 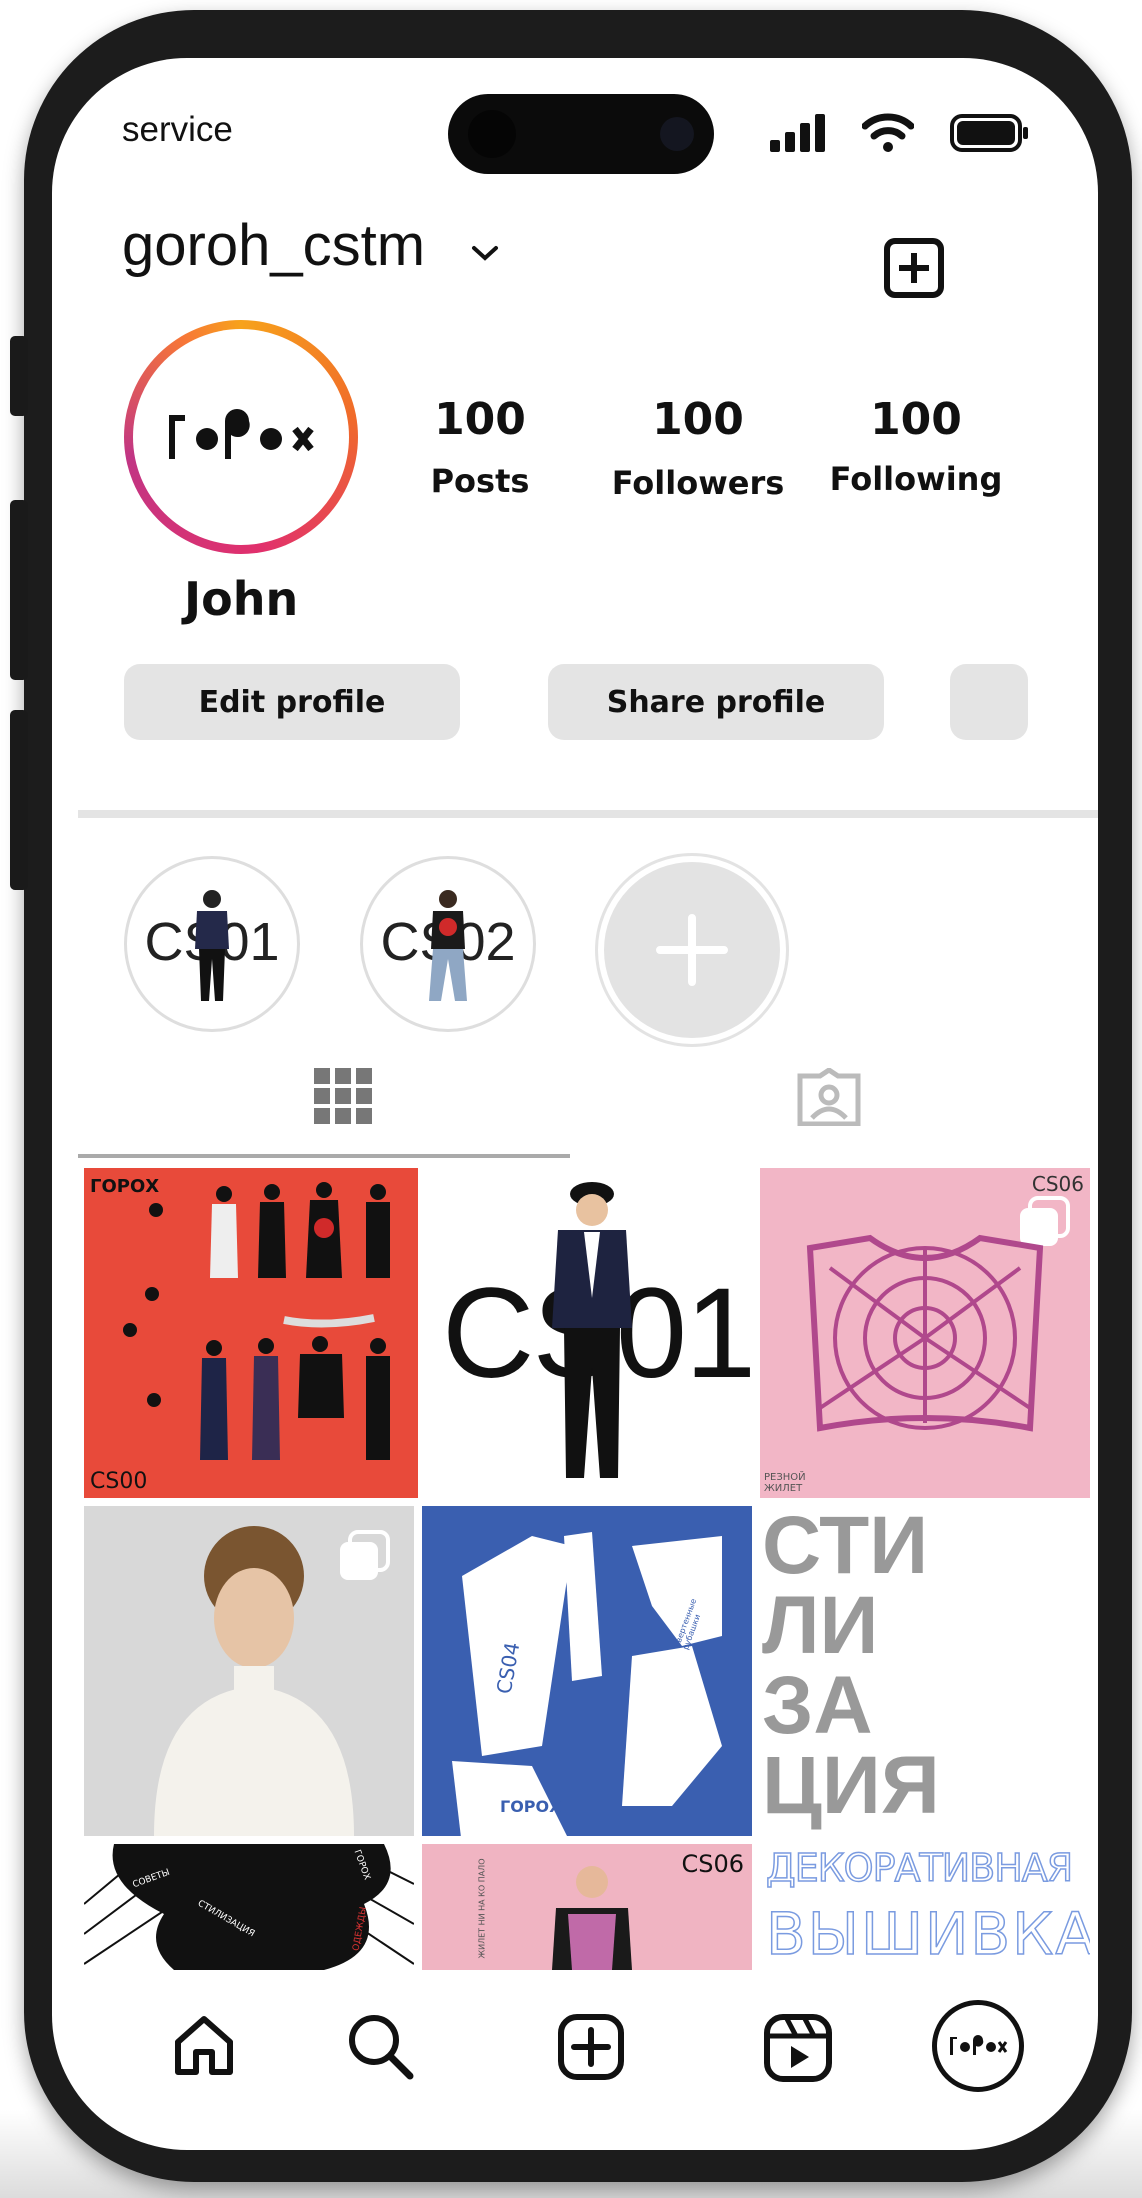 I want to click on post-tile: CS01, so click(x=589, y=1333).